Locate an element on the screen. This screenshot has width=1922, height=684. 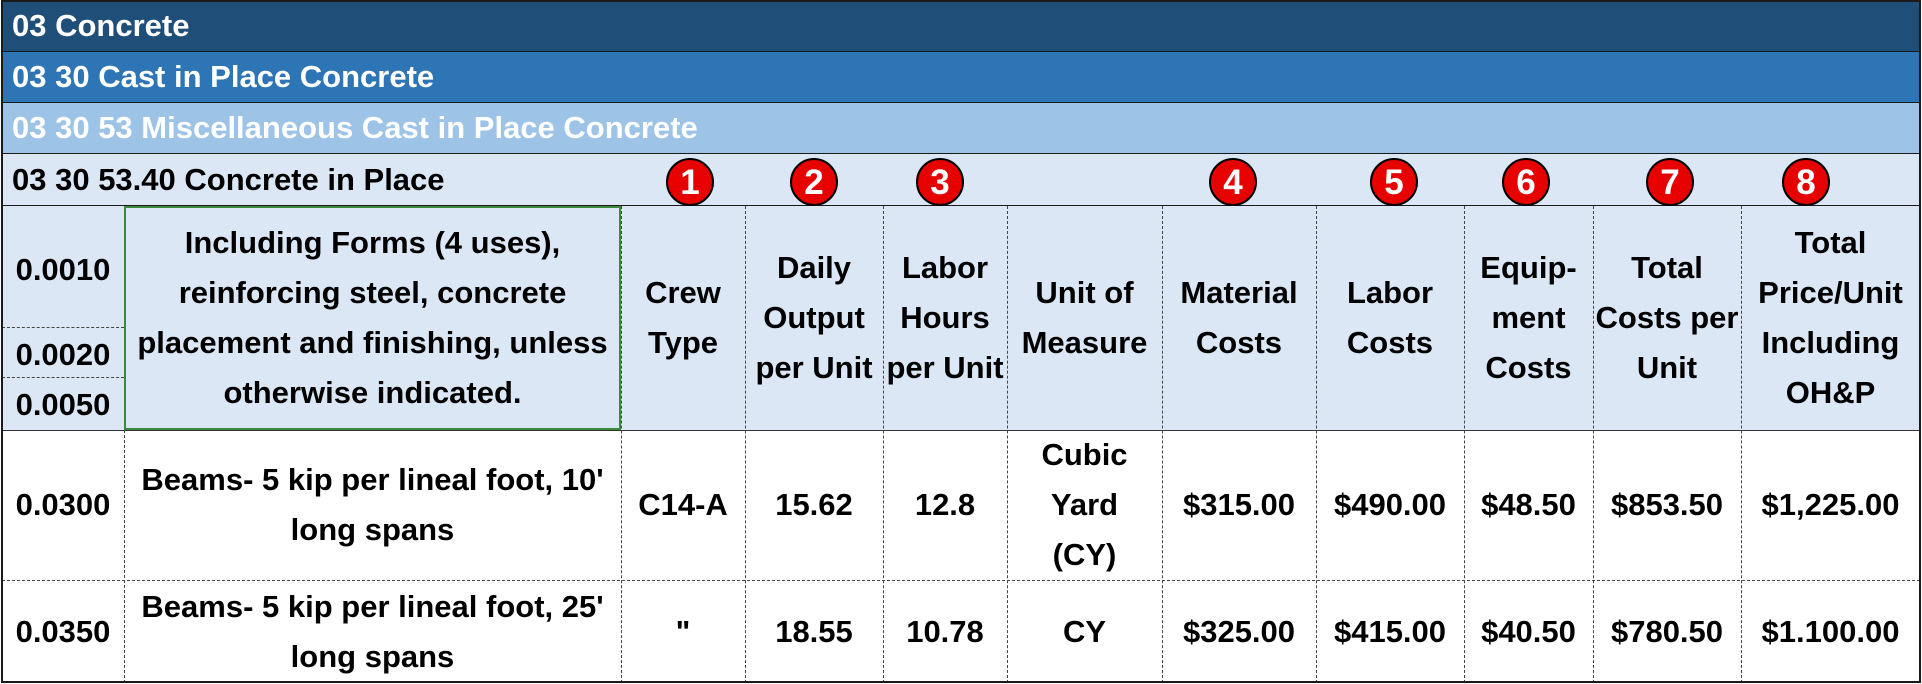
unit-header: Unit of Measure is located at coordinates (1084, 317).